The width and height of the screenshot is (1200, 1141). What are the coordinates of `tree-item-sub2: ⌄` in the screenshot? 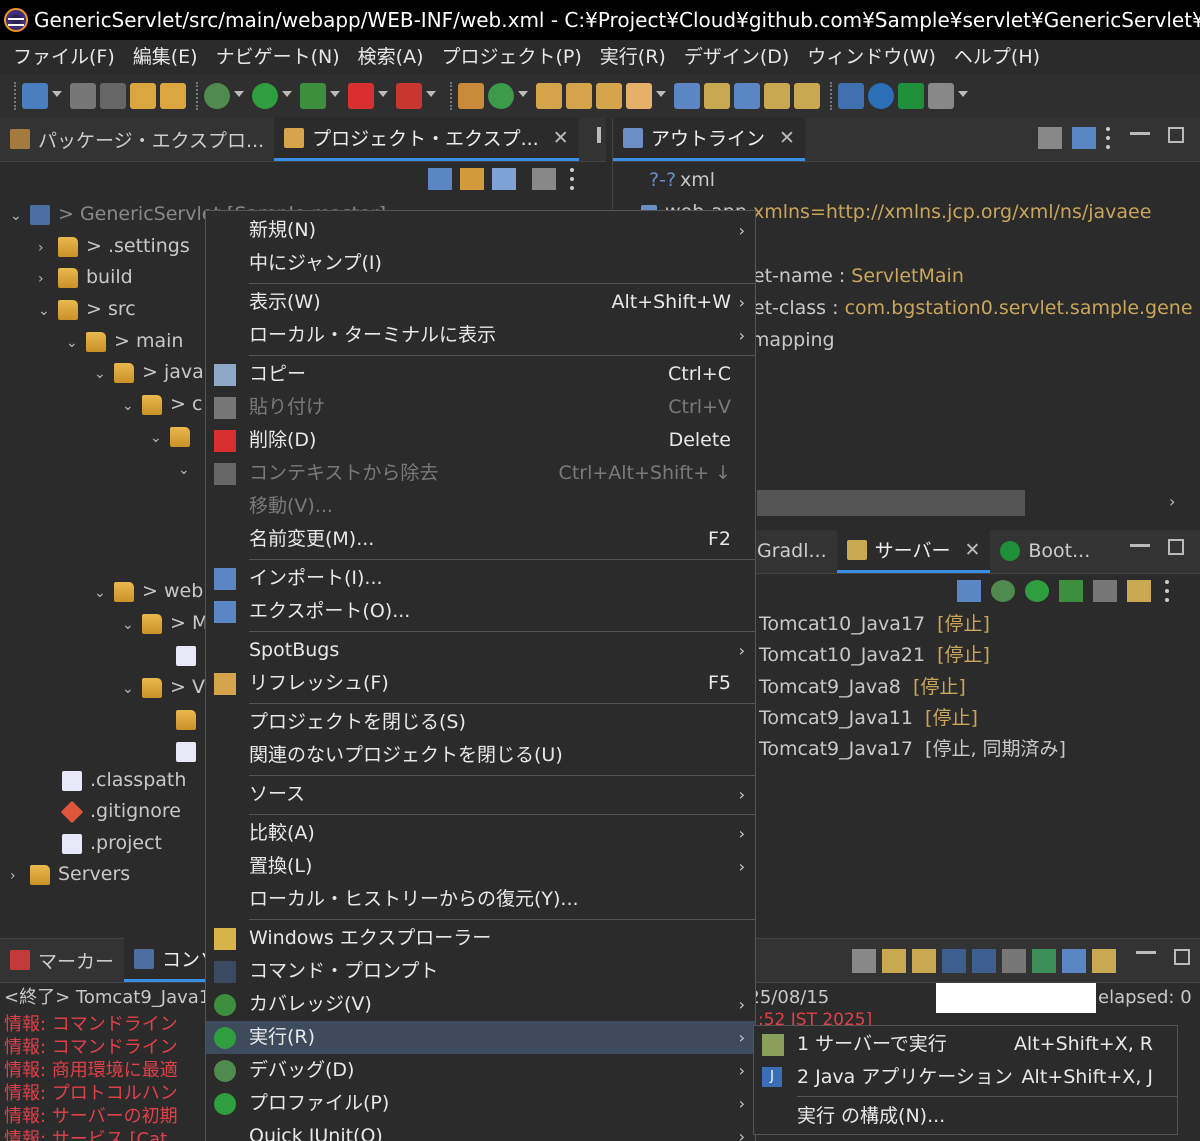 It's located at (188, 468).